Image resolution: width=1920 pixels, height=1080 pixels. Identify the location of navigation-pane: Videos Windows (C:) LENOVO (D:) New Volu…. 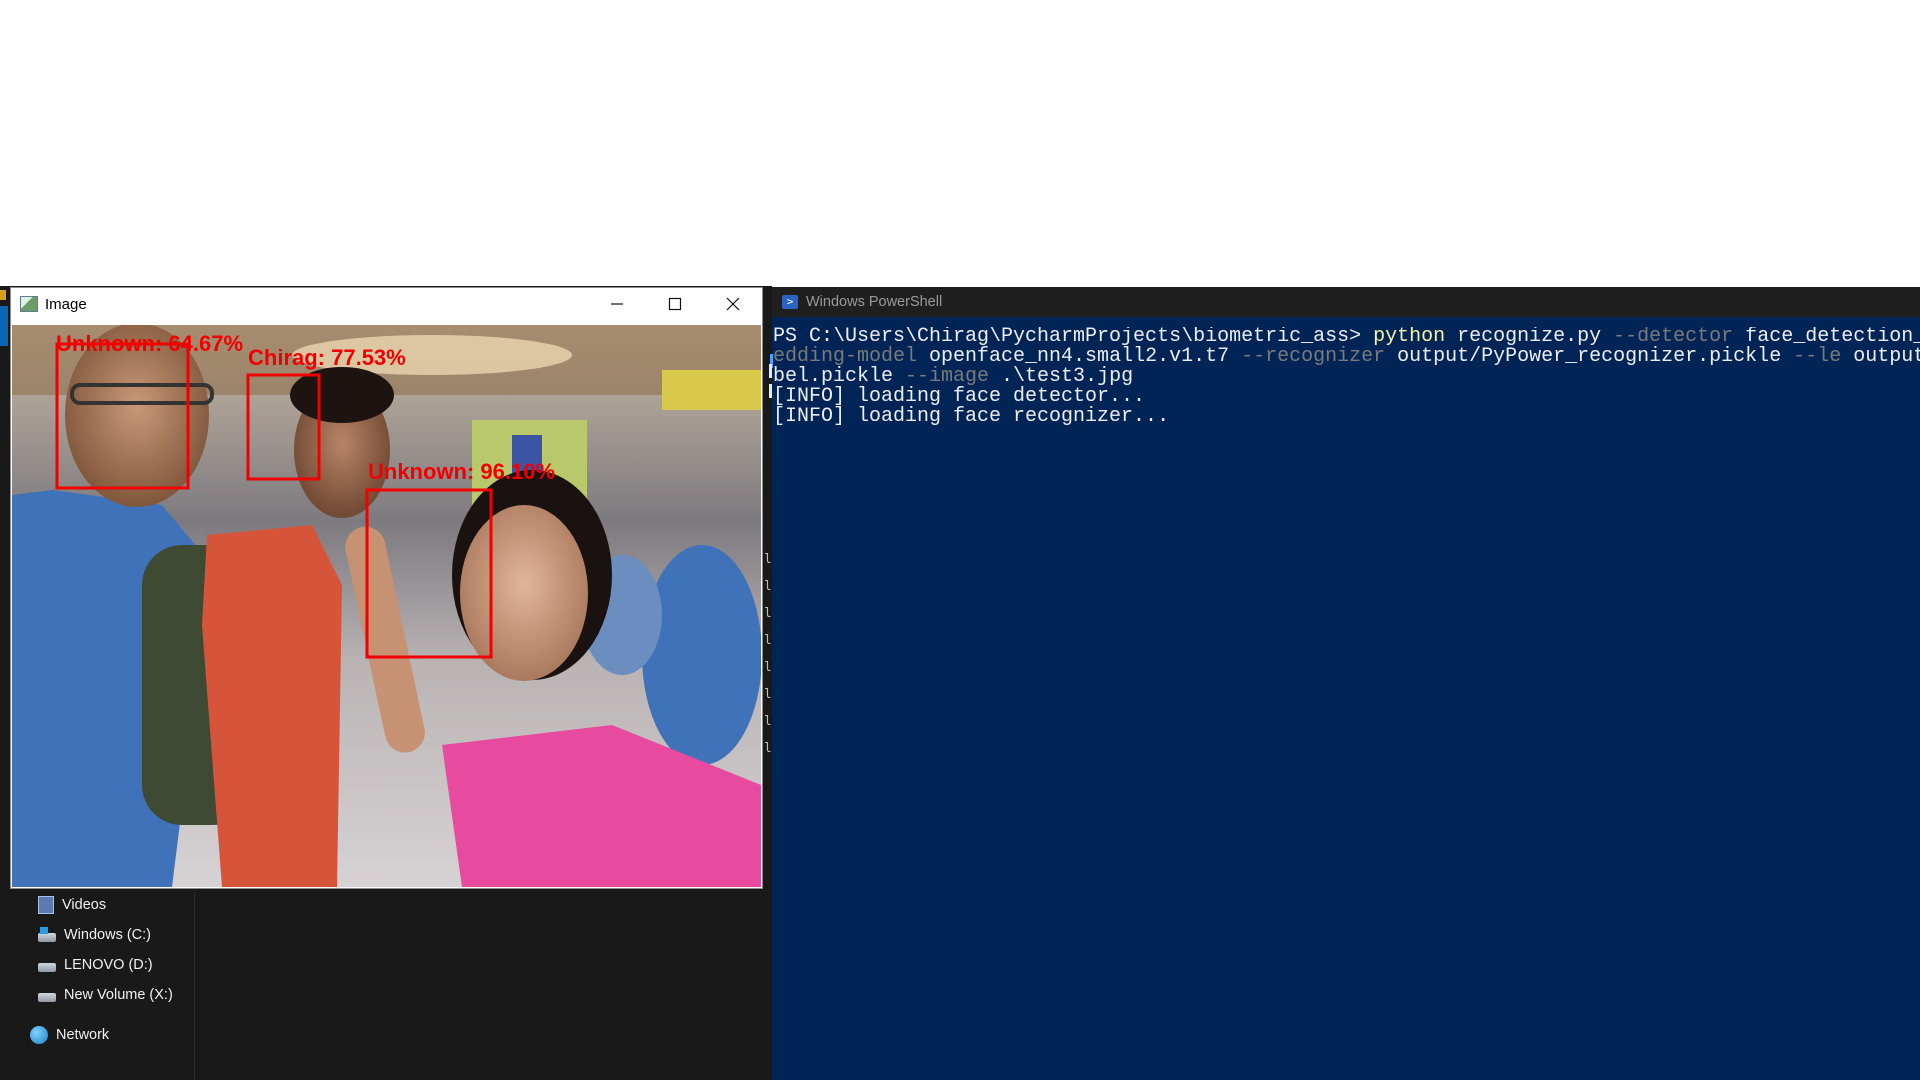
(97, 986).